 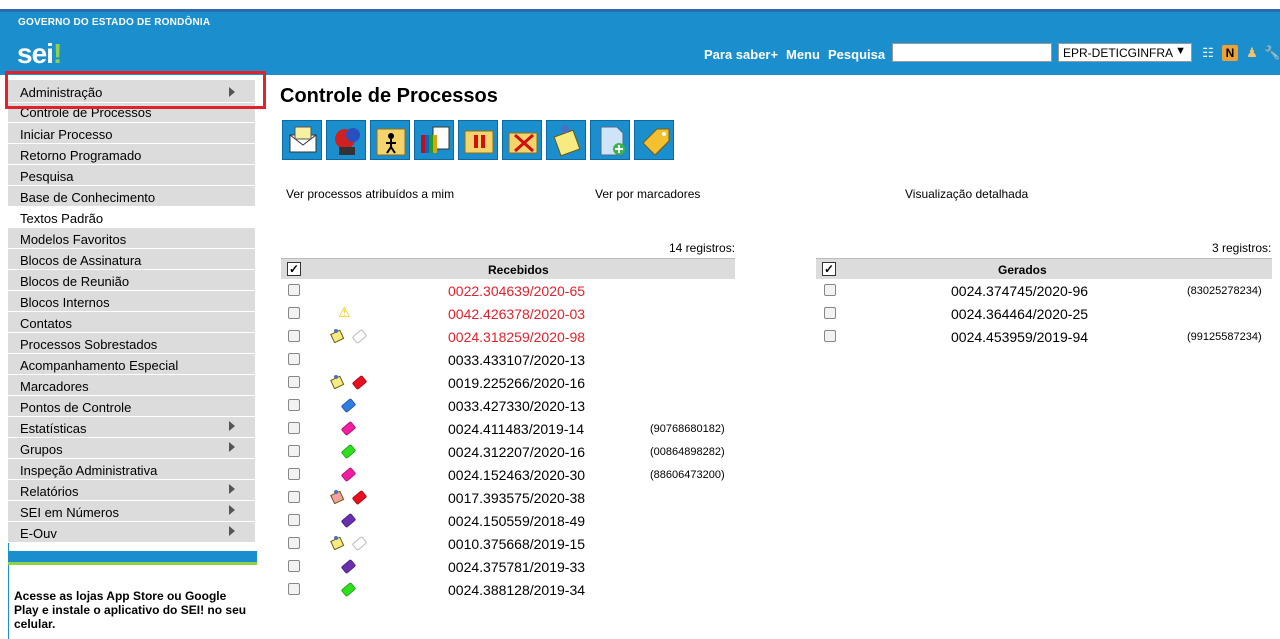 What do you see at coordinates (516, 429) in the screenshot?
I see `process-number-link: 0024.411483/2019-14` at bounding box center [516, 429].